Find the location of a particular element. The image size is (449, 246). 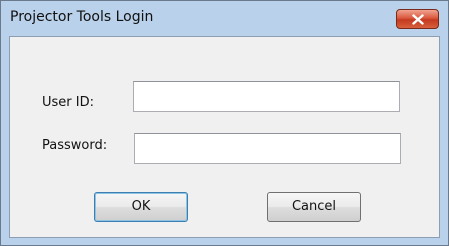

title-bar: Projector Tools Login is located at coordinates (224, 18).